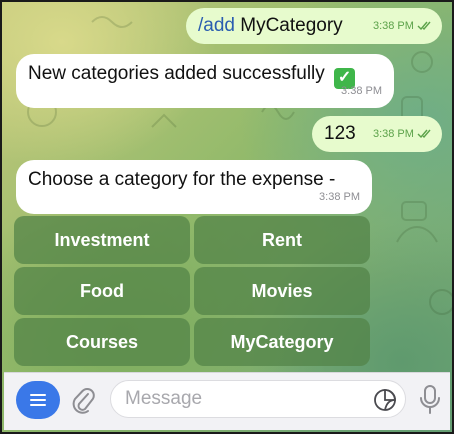  Describe the element at coordinates (176, 73) in the screenshot. I see `message-text-body: New categories added successfully` at that location.